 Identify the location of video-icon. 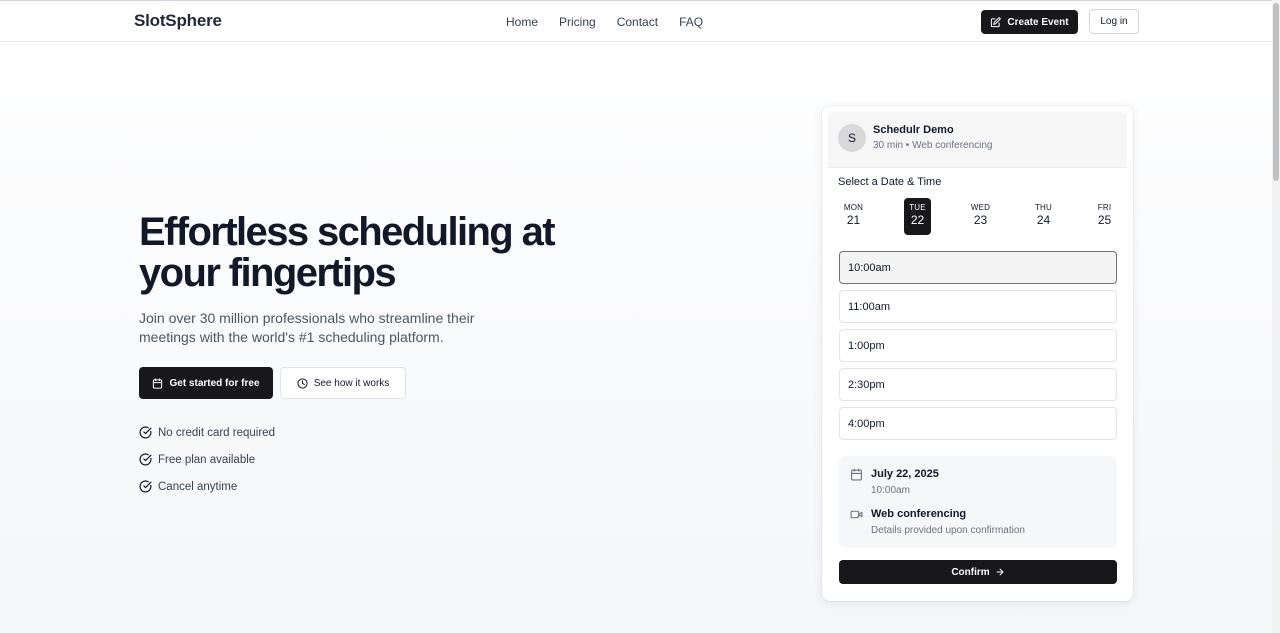
(856, 514).